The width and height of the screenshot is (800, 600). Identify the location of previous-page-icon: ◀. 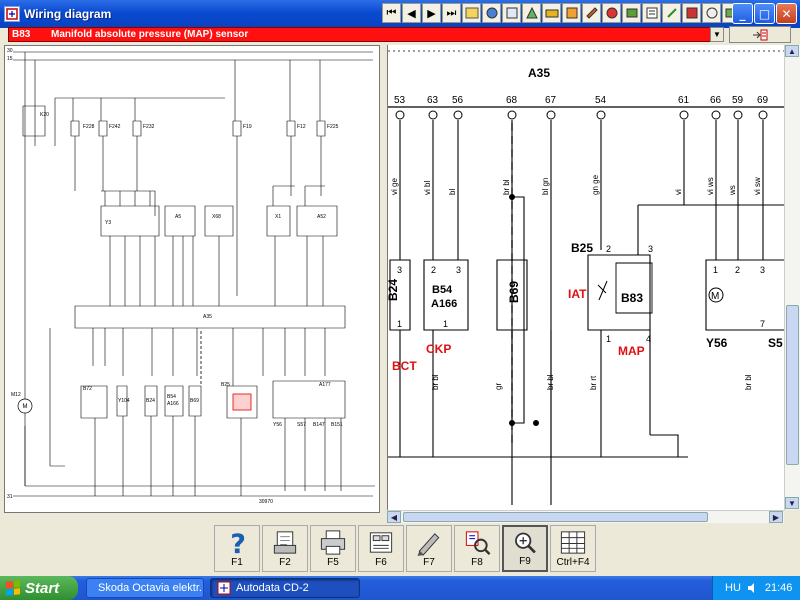
(411, 13).